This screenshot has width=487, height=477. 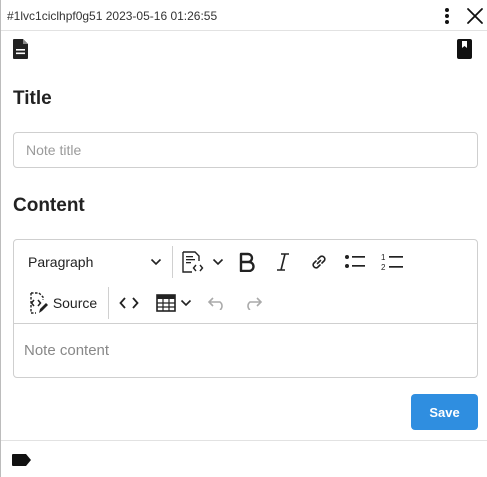 I want to click on undo-button, so click(x=217, y=303).